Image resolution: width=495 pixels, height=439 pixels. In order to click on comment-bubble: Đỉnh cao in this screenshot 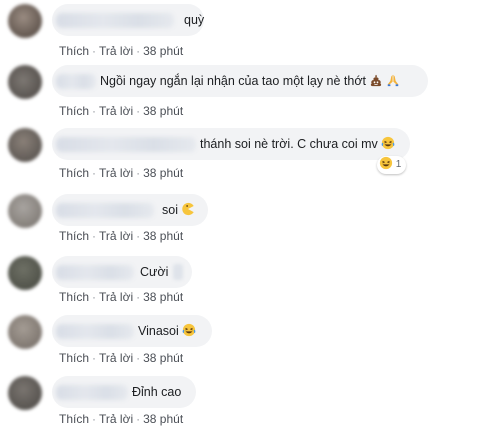, I will do `click(124, 392)`.